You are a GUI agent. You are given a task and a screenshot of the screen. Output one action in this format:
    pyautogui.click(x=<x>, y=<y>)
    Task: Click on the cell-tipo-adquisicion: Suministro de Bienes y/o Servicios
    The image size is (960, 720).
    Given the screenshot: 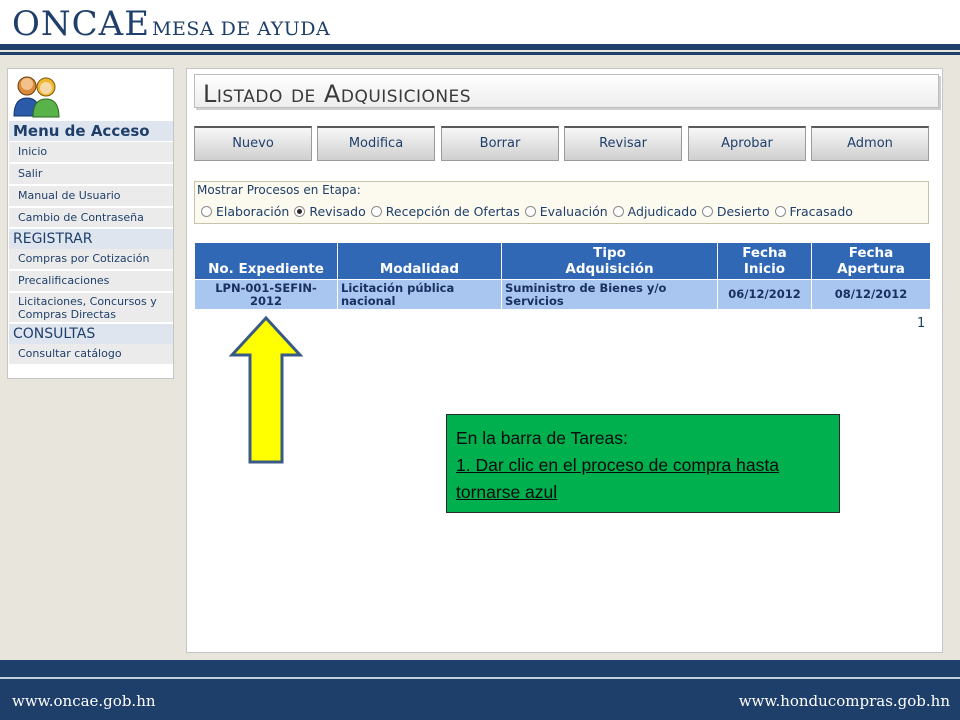 What is the action you would take?
    pyautogui.click(x=609, y=294)
    